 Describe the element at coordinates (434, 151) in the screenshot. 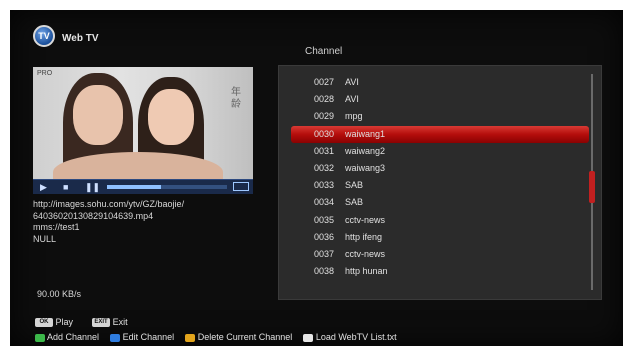

I see `channel-row: 0031 waiwang2` at that location.